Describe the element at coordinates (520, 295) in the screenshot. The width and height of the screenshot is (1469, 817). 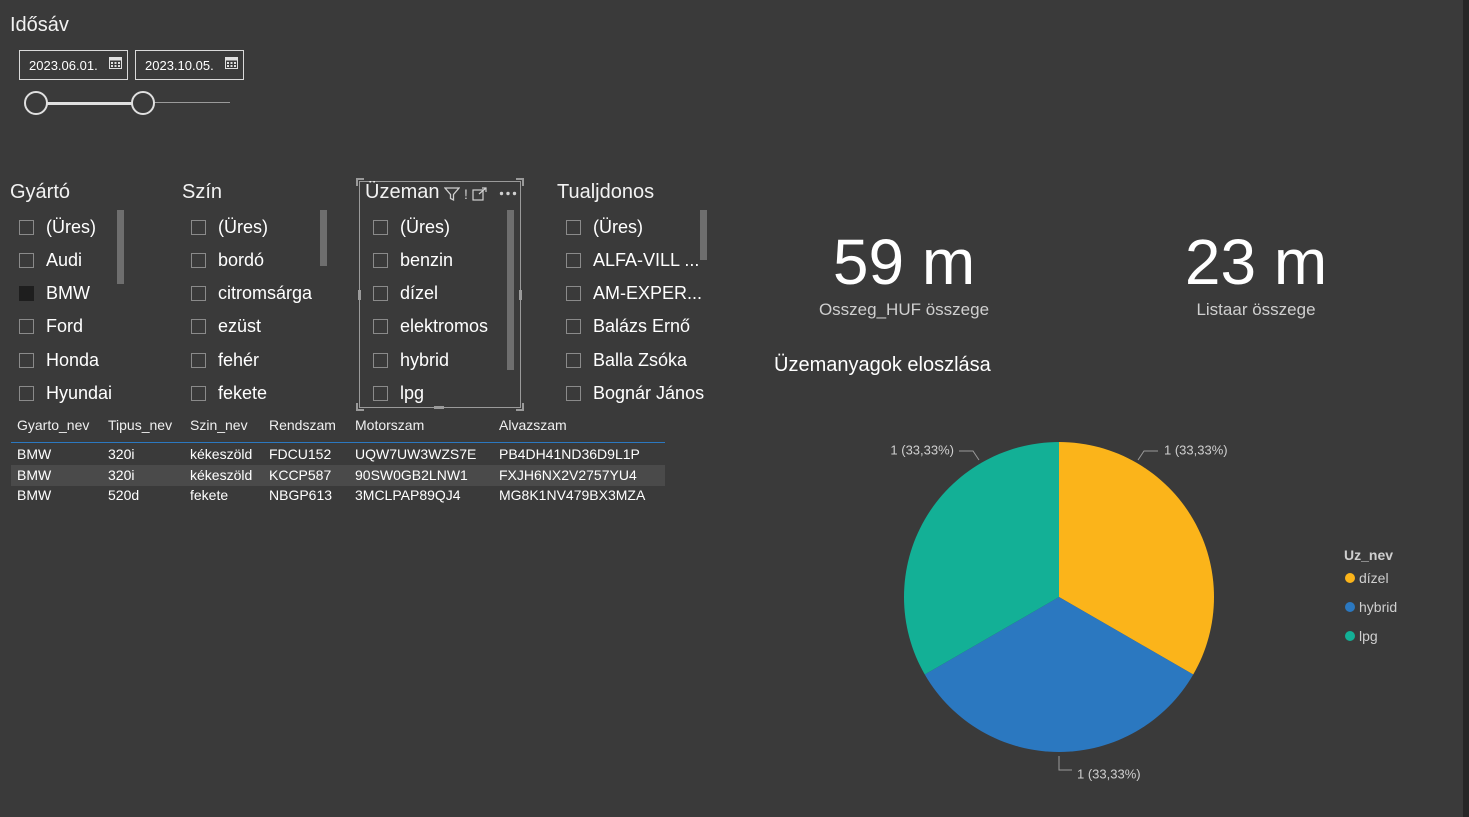
I see `resize-handle-right` at that location.